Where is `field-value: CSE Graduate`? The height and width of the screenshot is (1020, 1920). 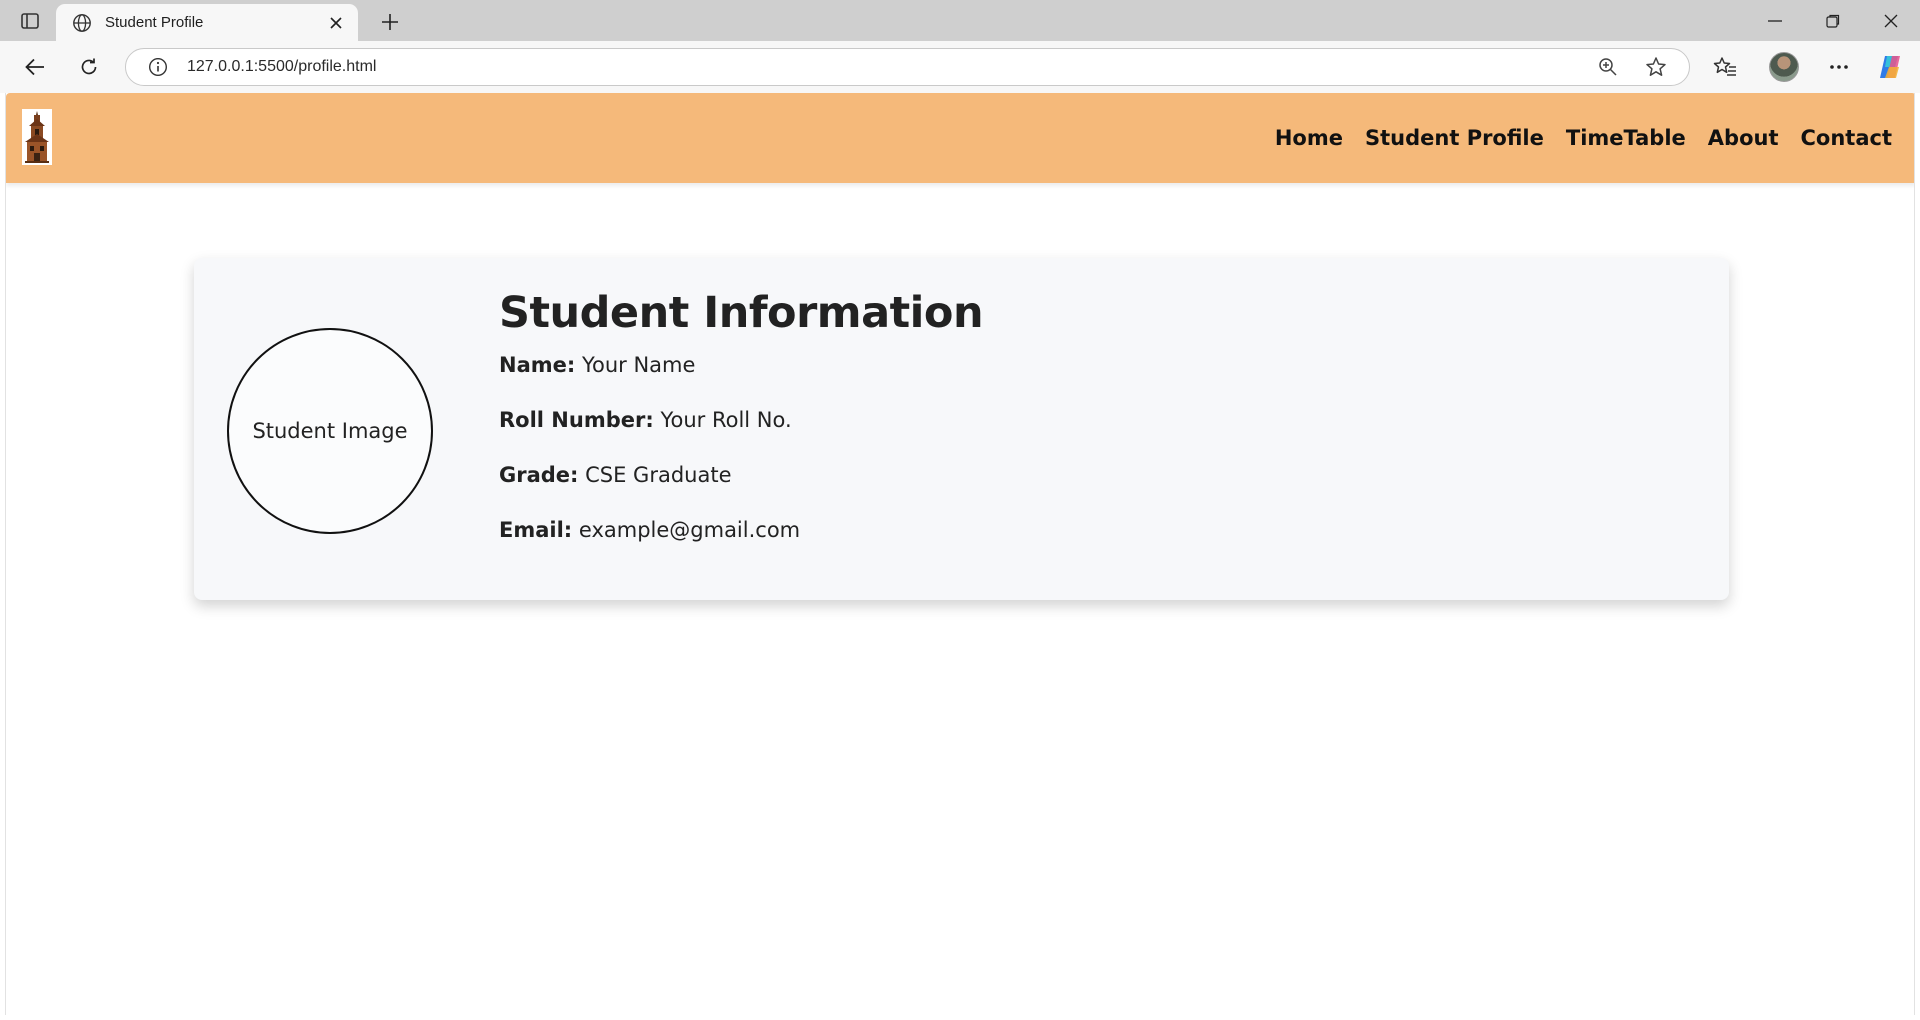 field-value: CSE Graduate is located at coordinates (658, 475).